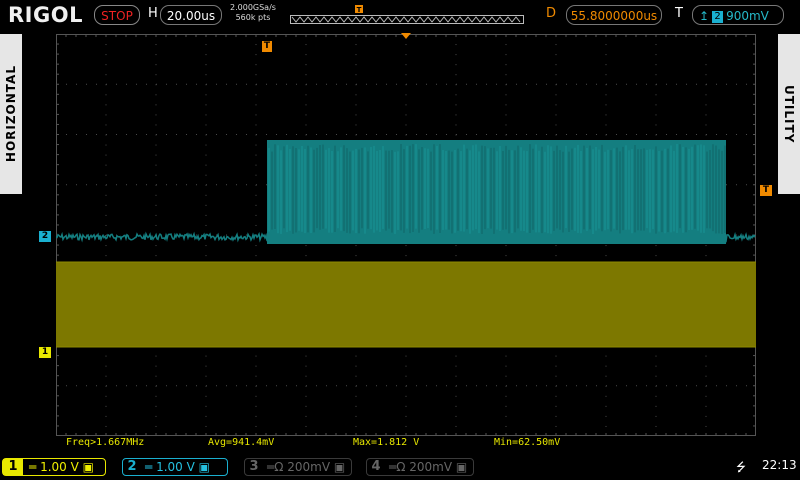 This screenshot has width=800, height=480. I want to click on trigger-level: 900mV, so click(747, 16).